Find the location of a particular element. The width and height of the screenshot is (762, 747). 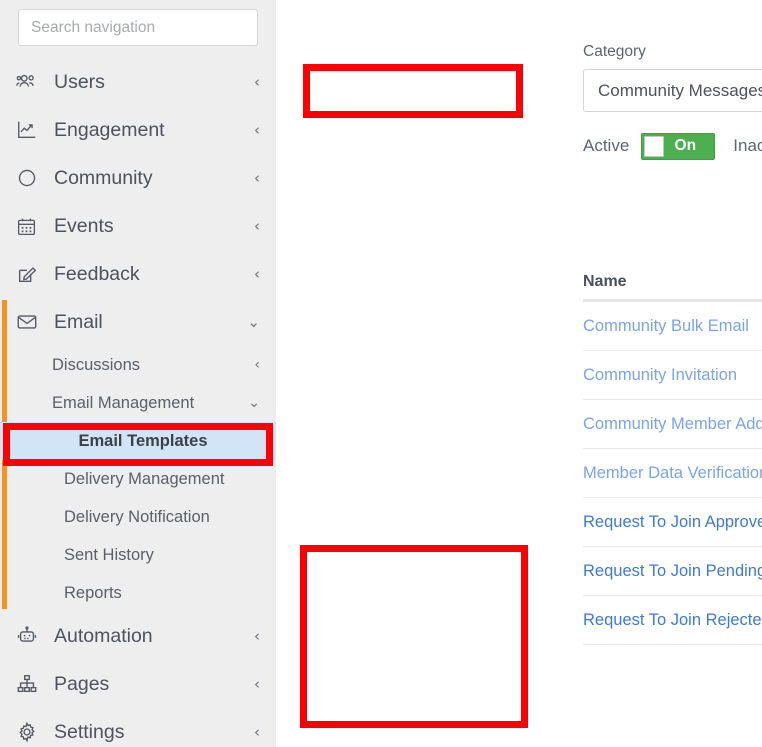

sidebar-item-label: Email is located at coordinates (78, 321).